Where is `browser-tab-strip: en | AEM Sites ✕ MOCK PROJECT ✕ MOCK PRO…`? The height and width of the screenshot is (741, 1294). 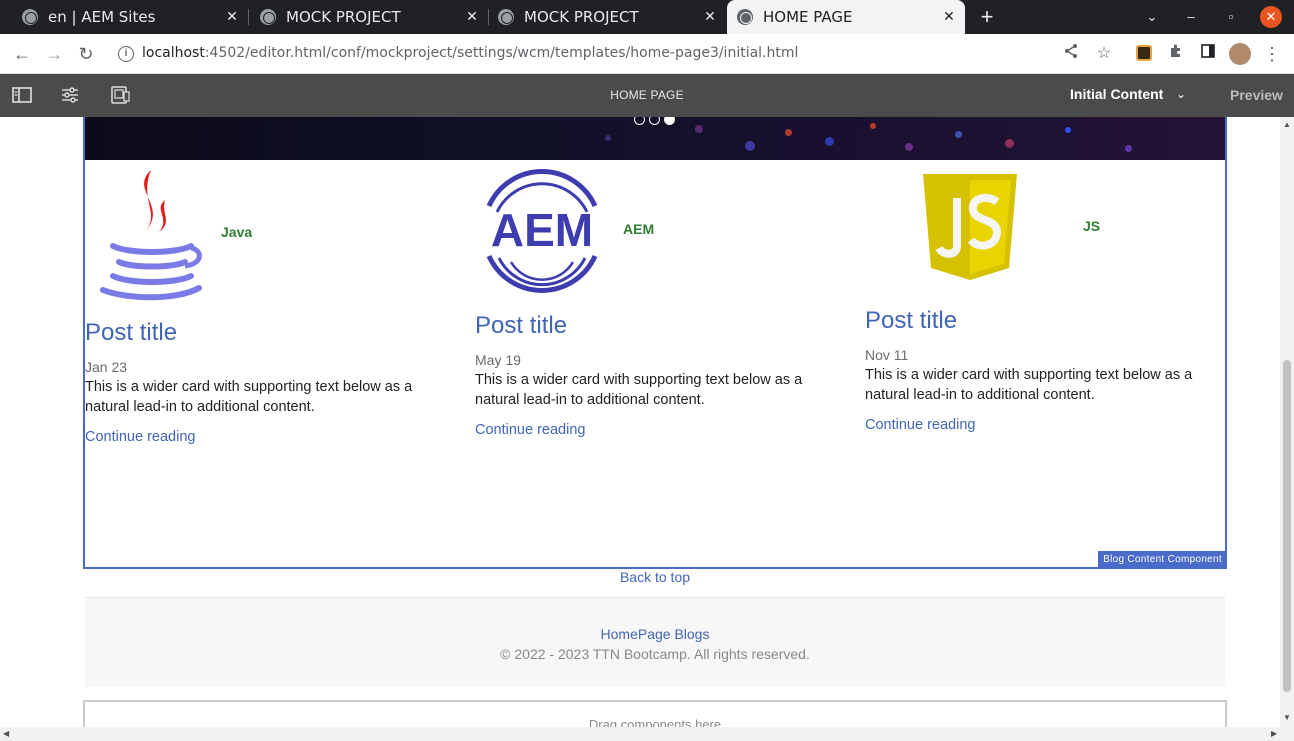 browser-tab-strip: en | AEM Sites ✕ MOCK PROJECT ✕ MOCK PRO… is located at coordinates (647, 17).